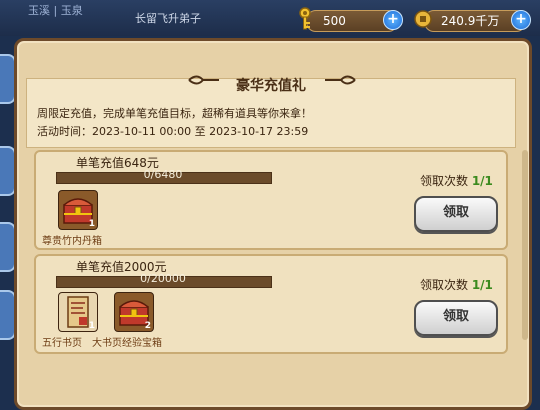  What do you see at coordinates (168, 18) in the screenshot?
I see `background-player-name: 长留飞升弟子` at bounding box center [168, 18].